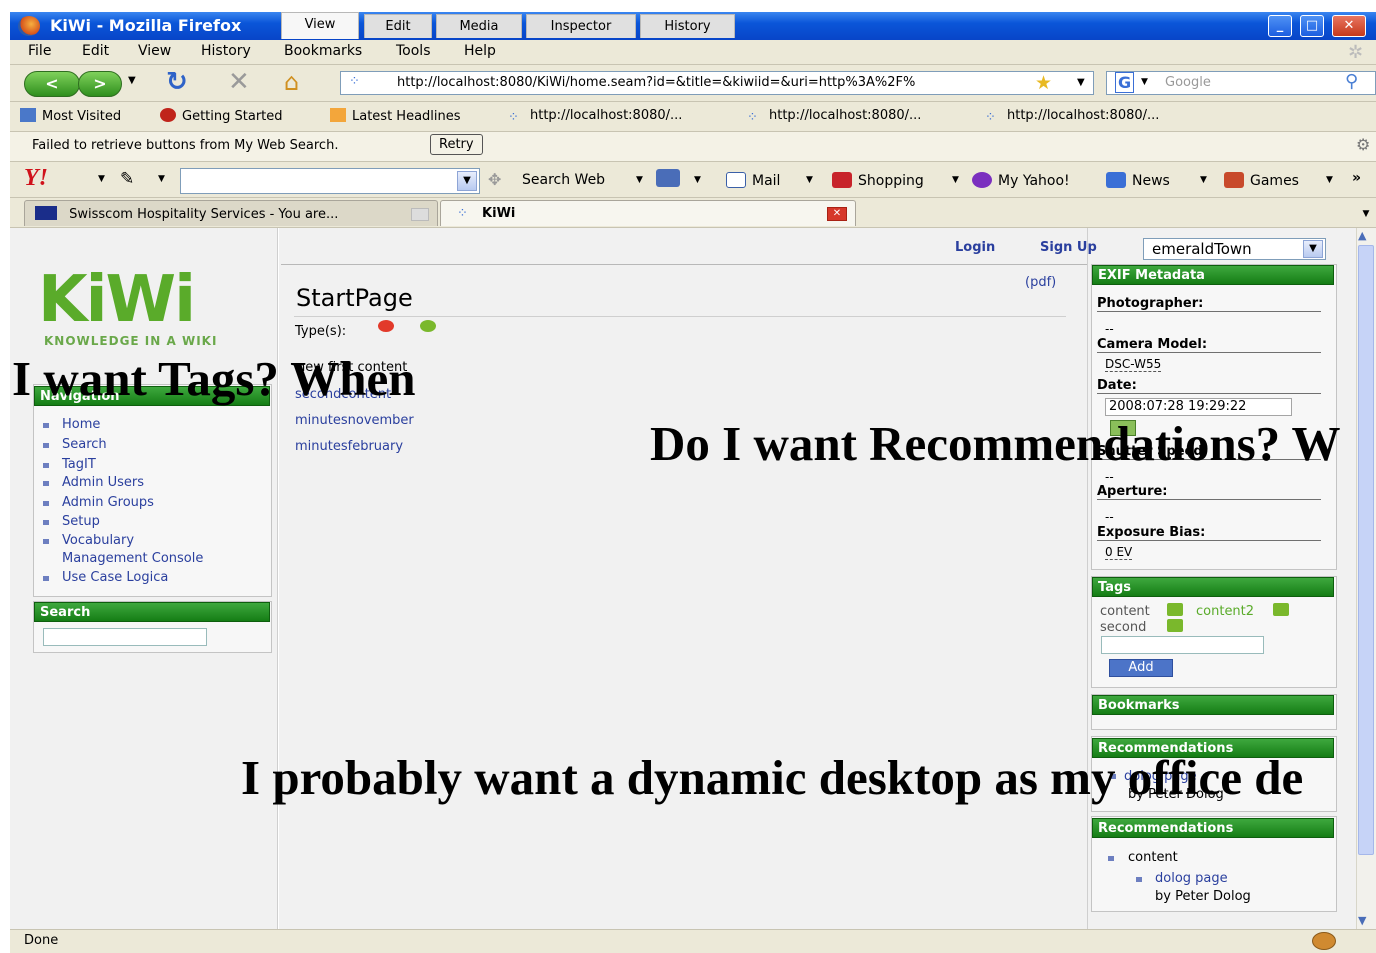  Describe the element at coordinates (428, 326) in the screenshot. I see `add-type-icon` at that location.